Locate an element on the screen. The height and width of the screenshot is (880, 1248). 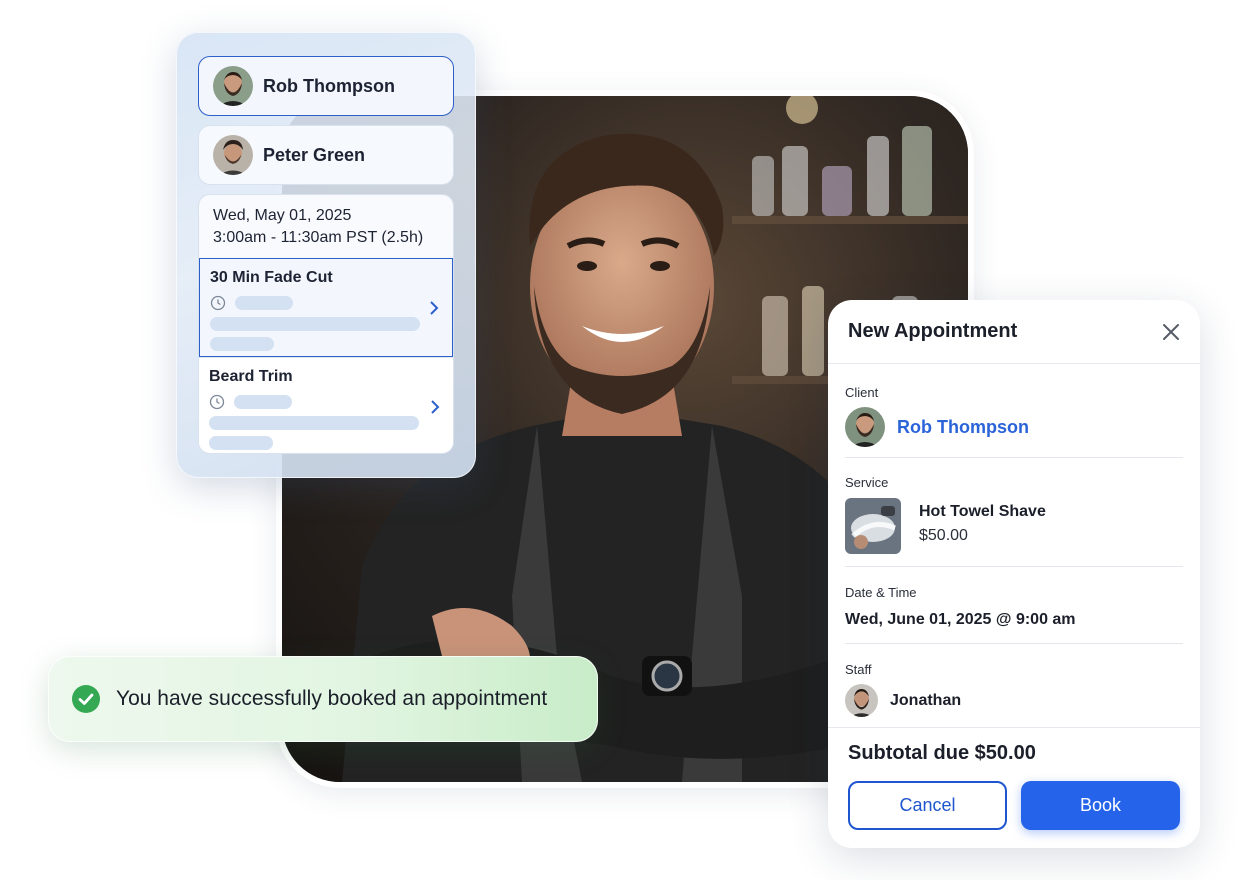
service-section: Service Hot Towel Shave $50.00 is located at coordinates (1014, 512).